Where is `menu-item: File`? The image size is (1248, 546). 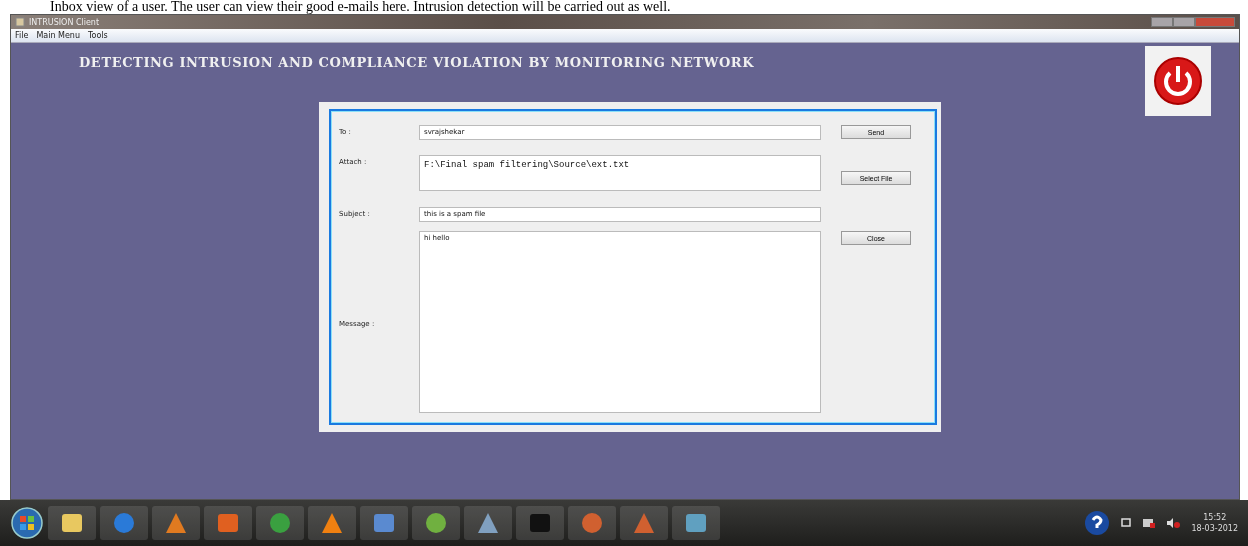
menu-item: File is located at coordinates (22, 35).